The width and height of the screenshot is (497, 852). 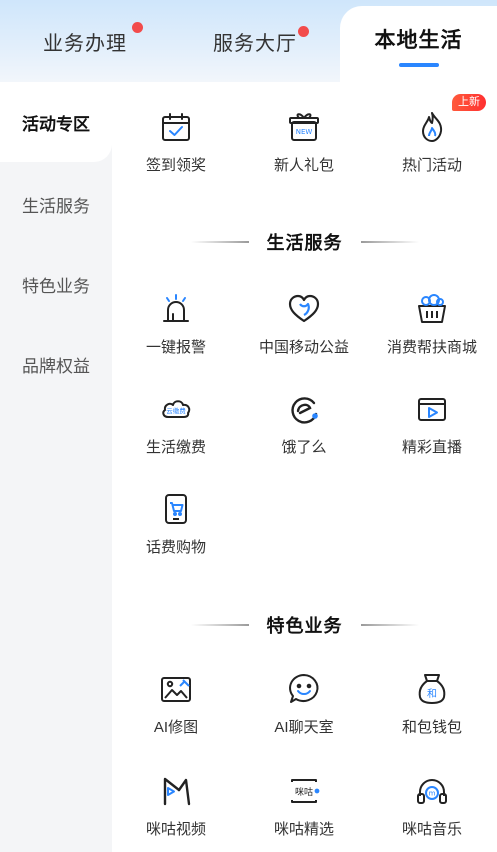 I want to click on grid-item-label: 话费购物, so click(x=175, y=547).